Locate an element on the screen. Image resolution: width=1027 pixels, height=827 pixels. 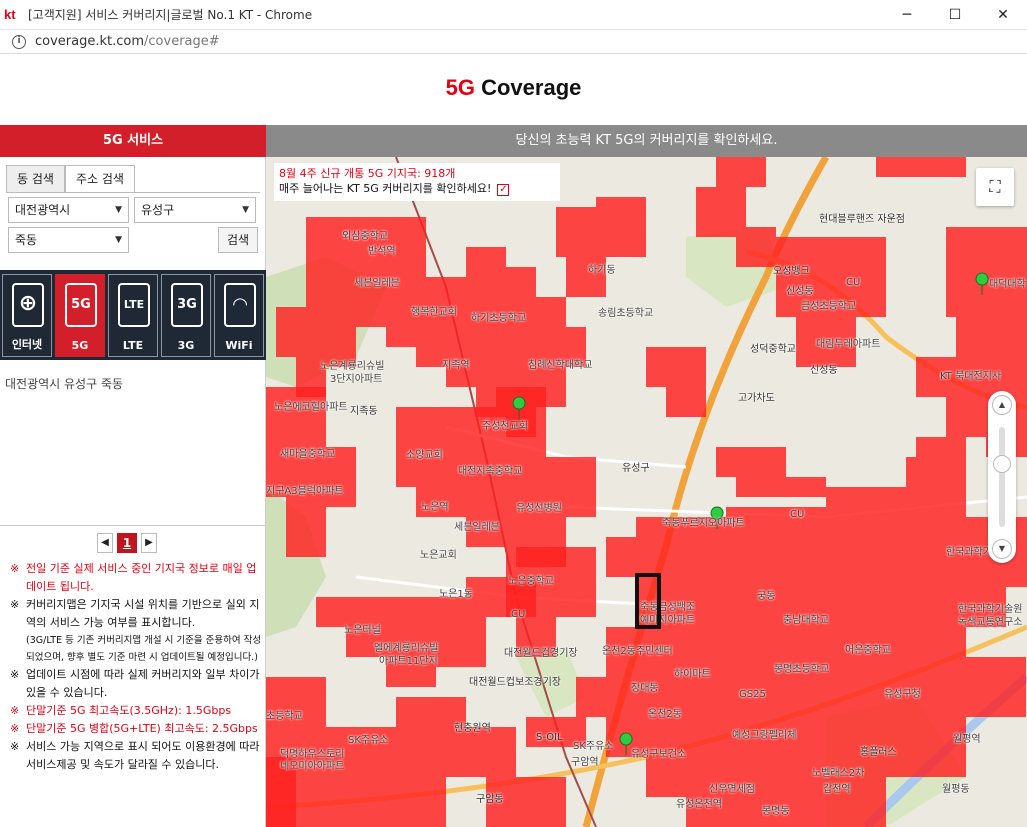
map-label: 현대블루핸즈 자운점 is located at coordinates (862, 219).